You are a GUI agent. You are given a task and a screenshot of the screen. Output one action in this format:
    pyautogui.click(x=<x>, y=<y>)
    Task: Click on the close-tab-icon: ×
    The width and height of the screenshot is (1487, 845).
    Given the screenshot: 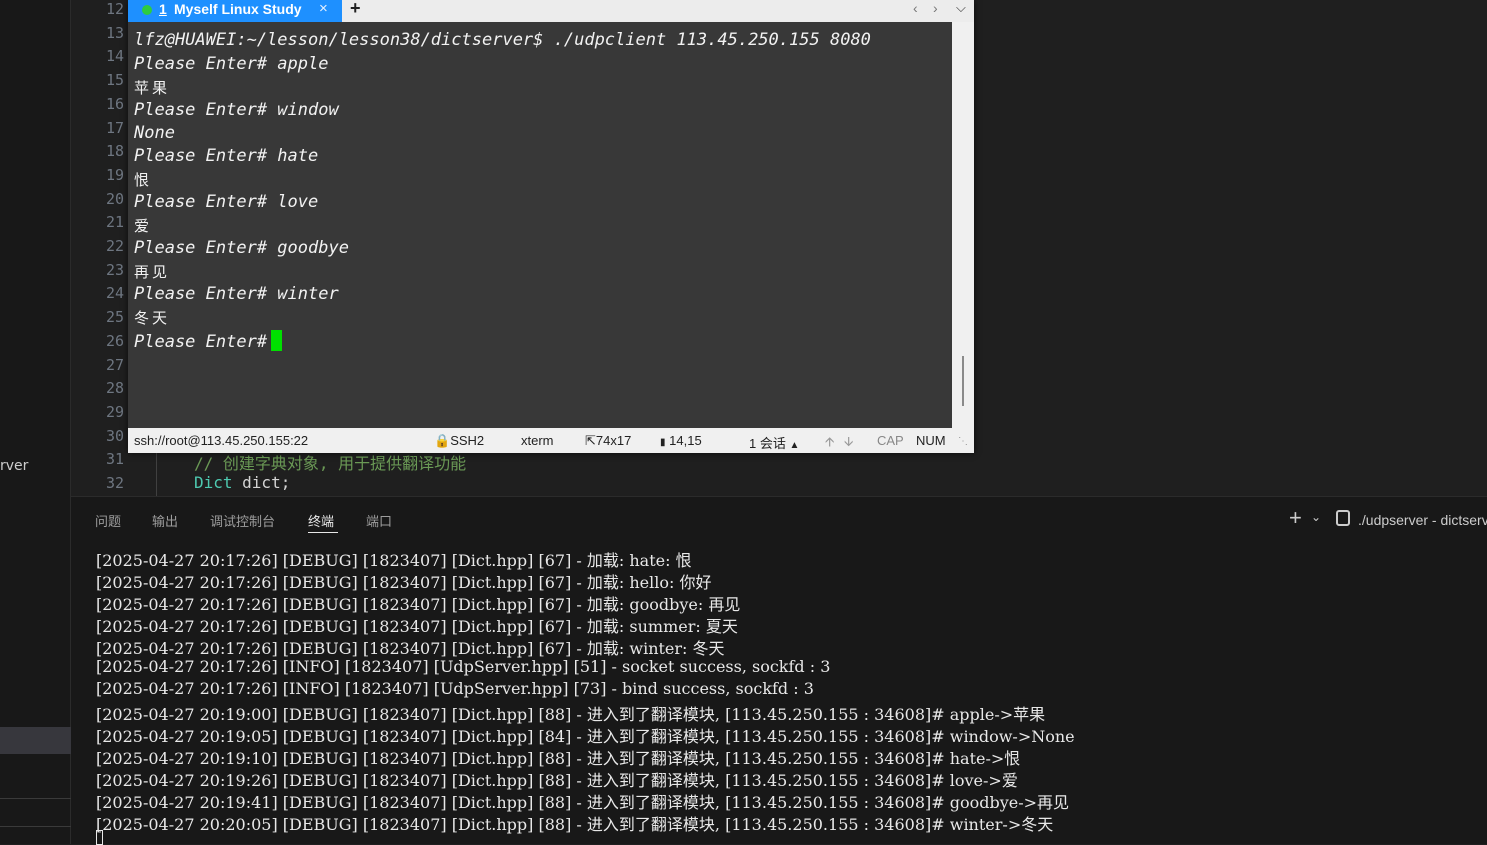 What is the action you would take?
    pyautogui.click(x=323, y=8)
    